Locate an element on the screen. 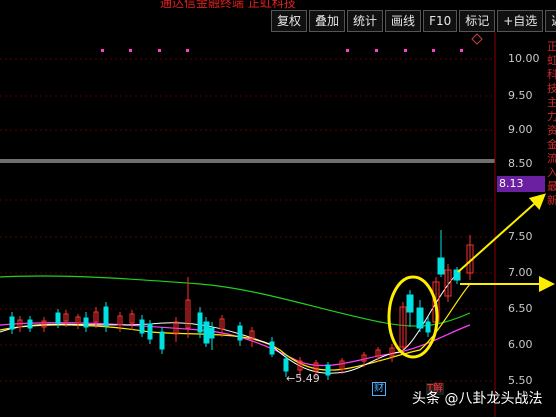 Image resolution: width=556 pixels, height=417 pixels. price-label-9-00: 9.00 is located at coordinates (520, 129).